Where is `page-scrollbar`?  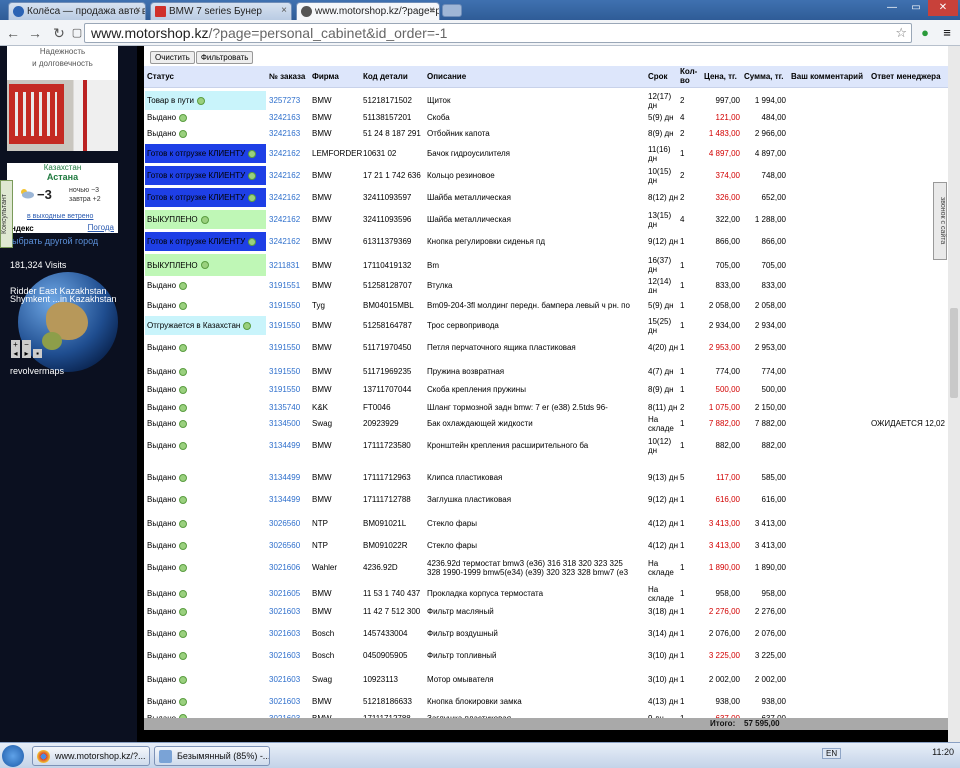
page-scrollbar is located at coordinates (954, 394).